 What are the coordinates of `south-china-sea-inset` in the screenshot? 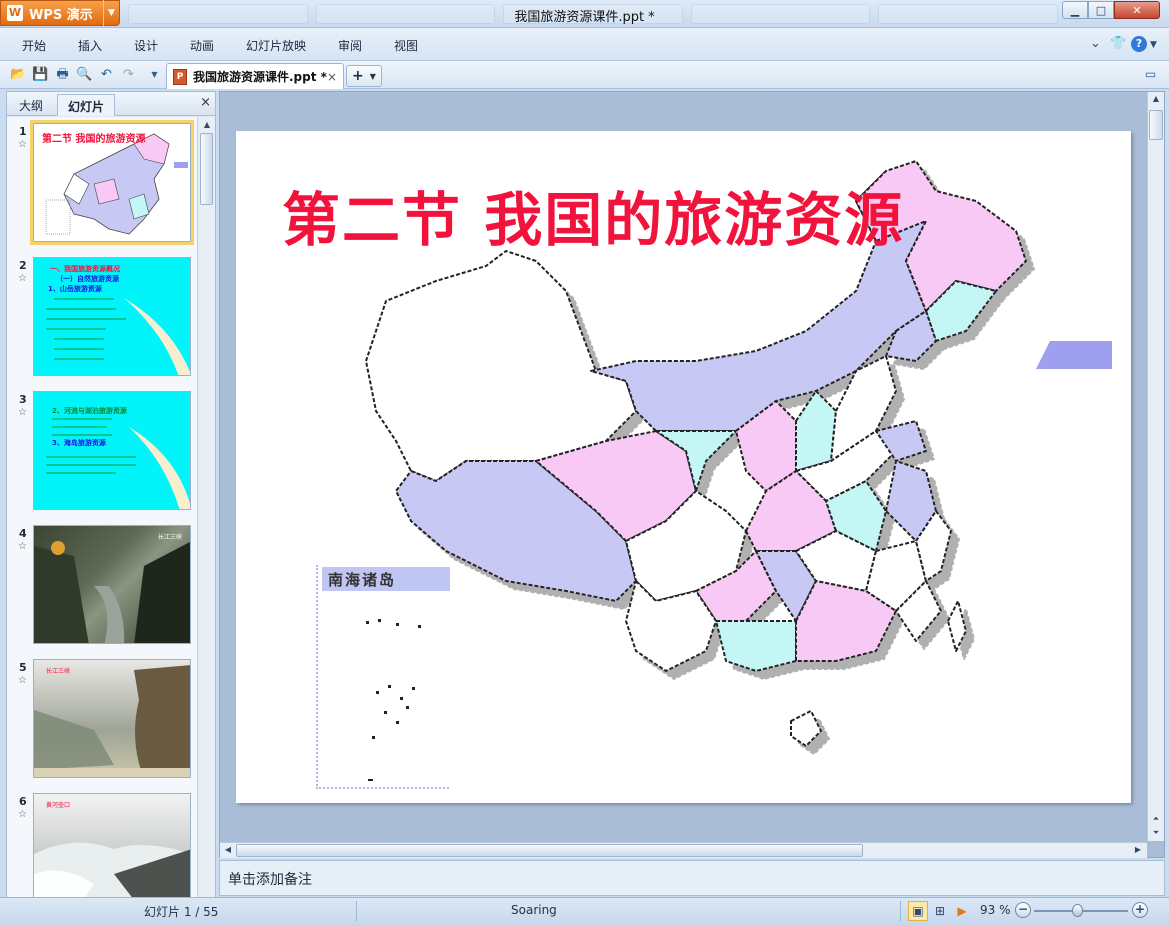 It's located at (382, 677).